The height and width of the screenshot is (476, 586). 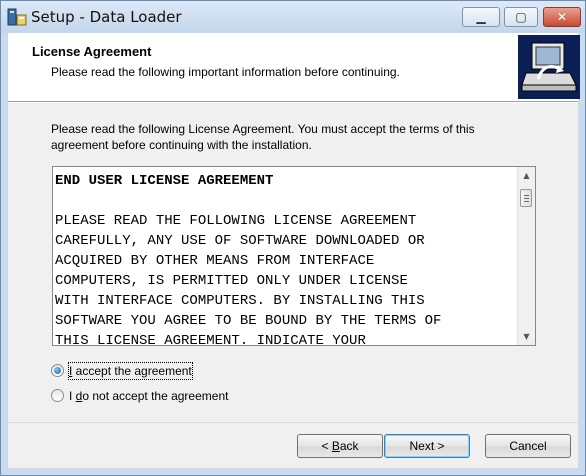 What do you see at coordinates (164, 181) in the screenshot?
I see `license-heading: END USER LICENSE AGREEMENT` at bounding box center [164, 181].